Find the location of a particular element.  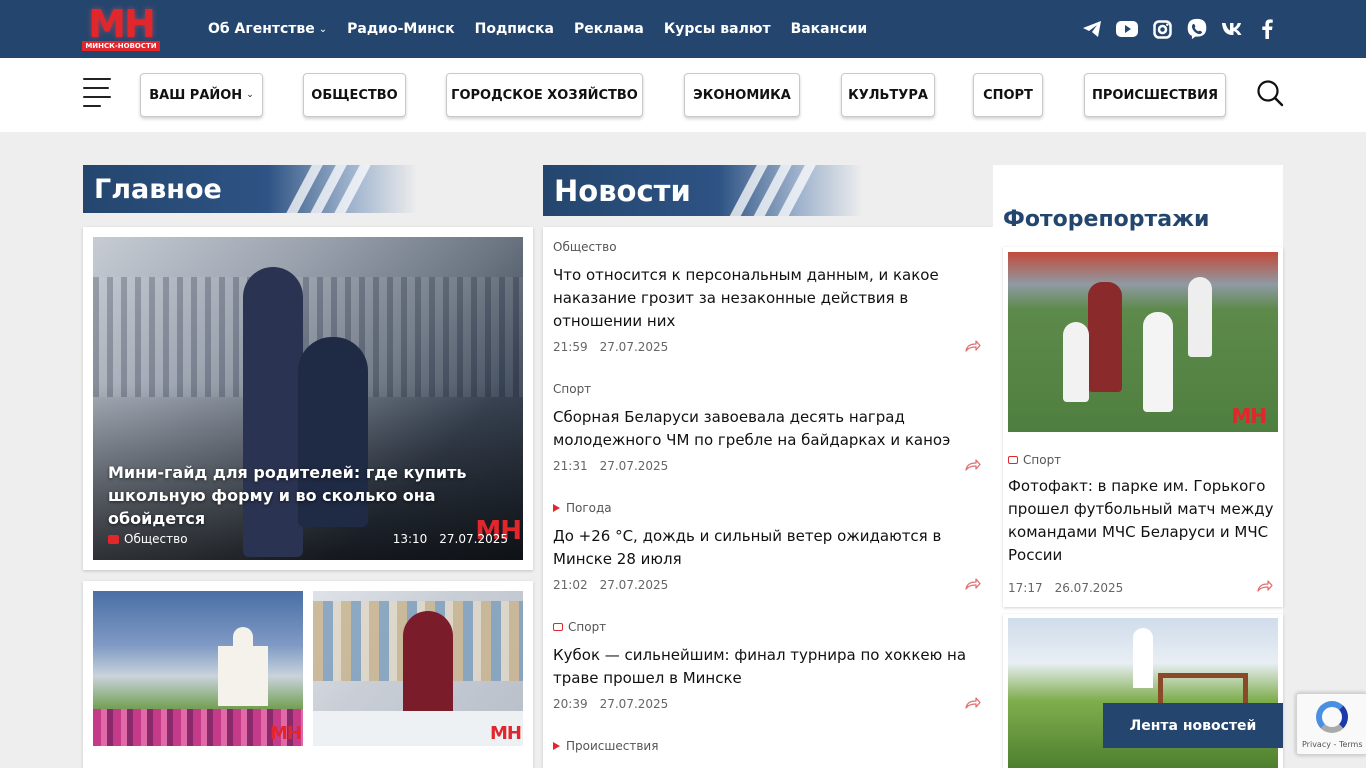

viber-icon is located at coordinates (1197, 29).